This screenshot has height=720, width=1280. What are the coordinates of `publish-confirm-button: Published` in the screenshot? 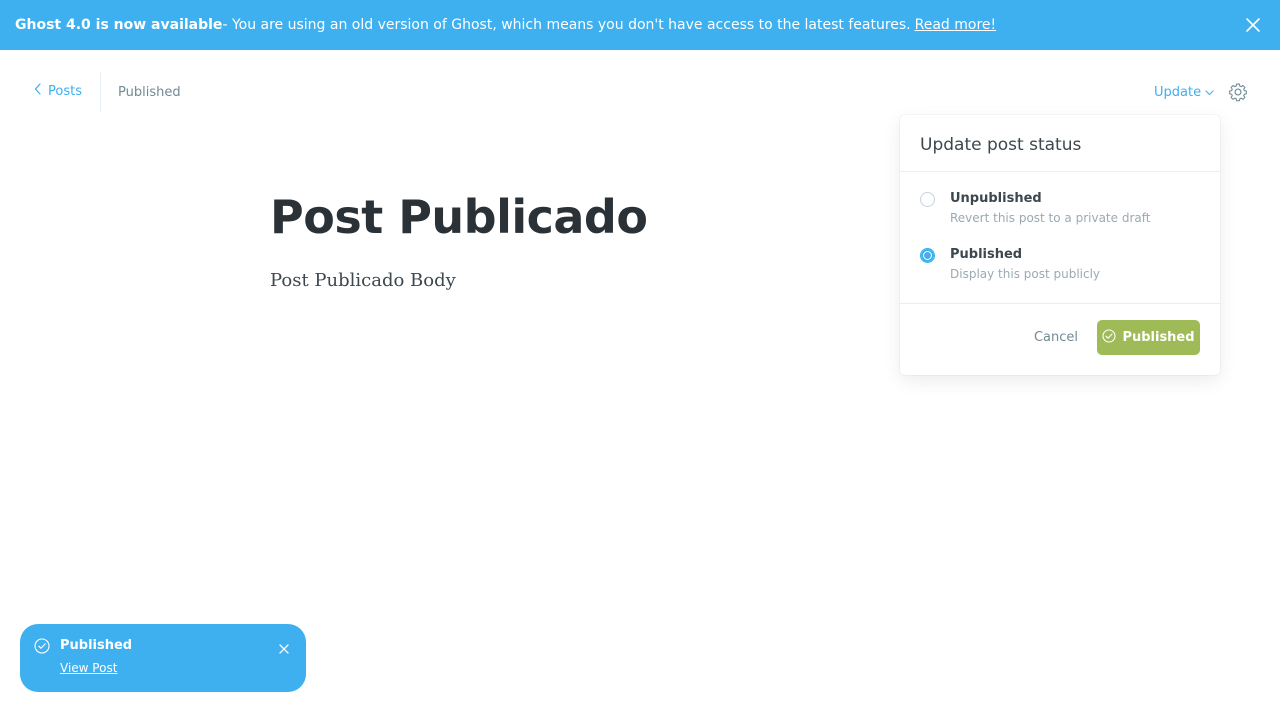 It's located at (1148, 337).